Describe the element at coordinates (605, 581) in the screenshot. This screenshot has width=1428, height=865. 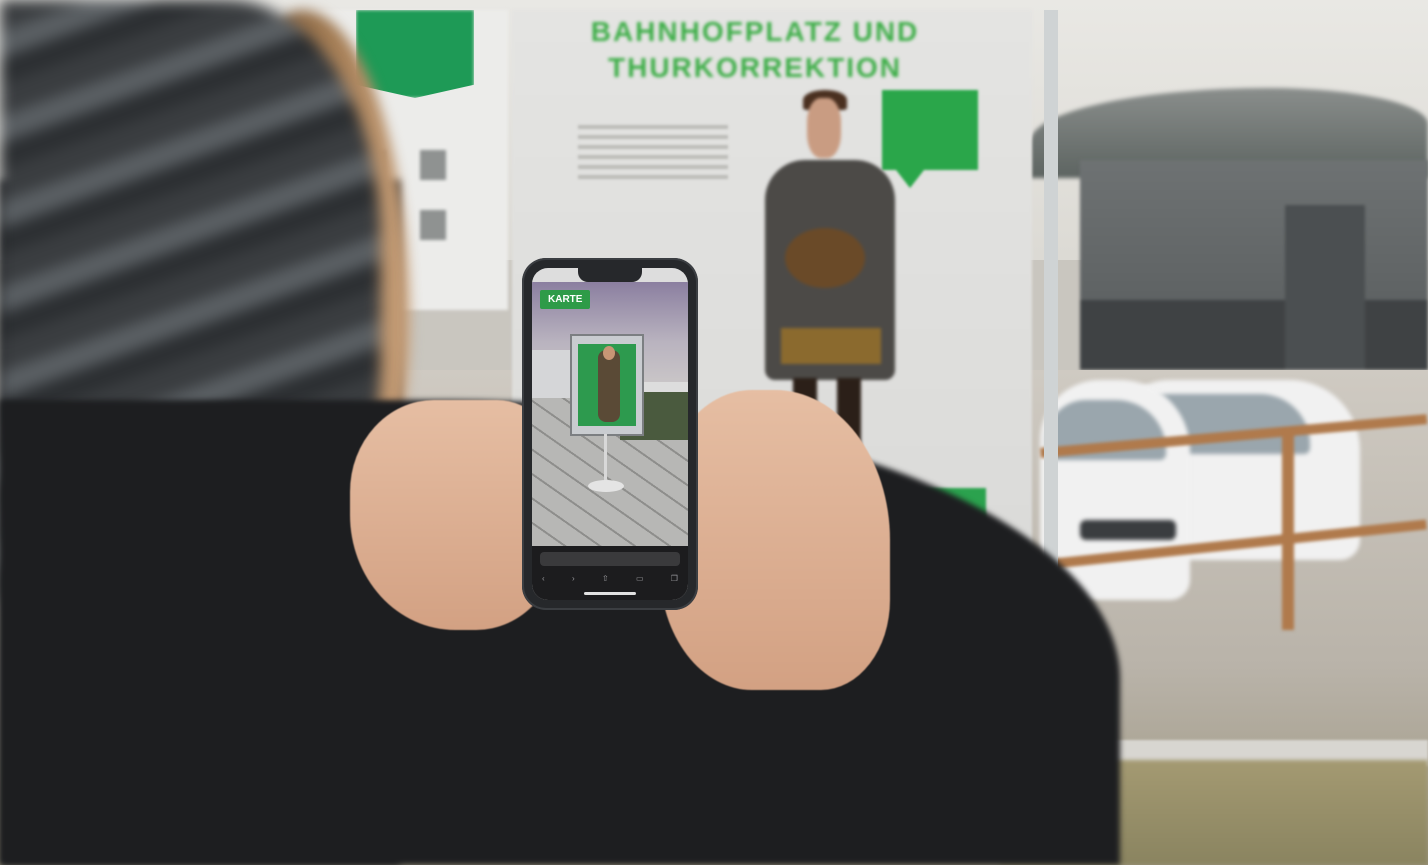
I see `share-icon: ⇧` at that location.